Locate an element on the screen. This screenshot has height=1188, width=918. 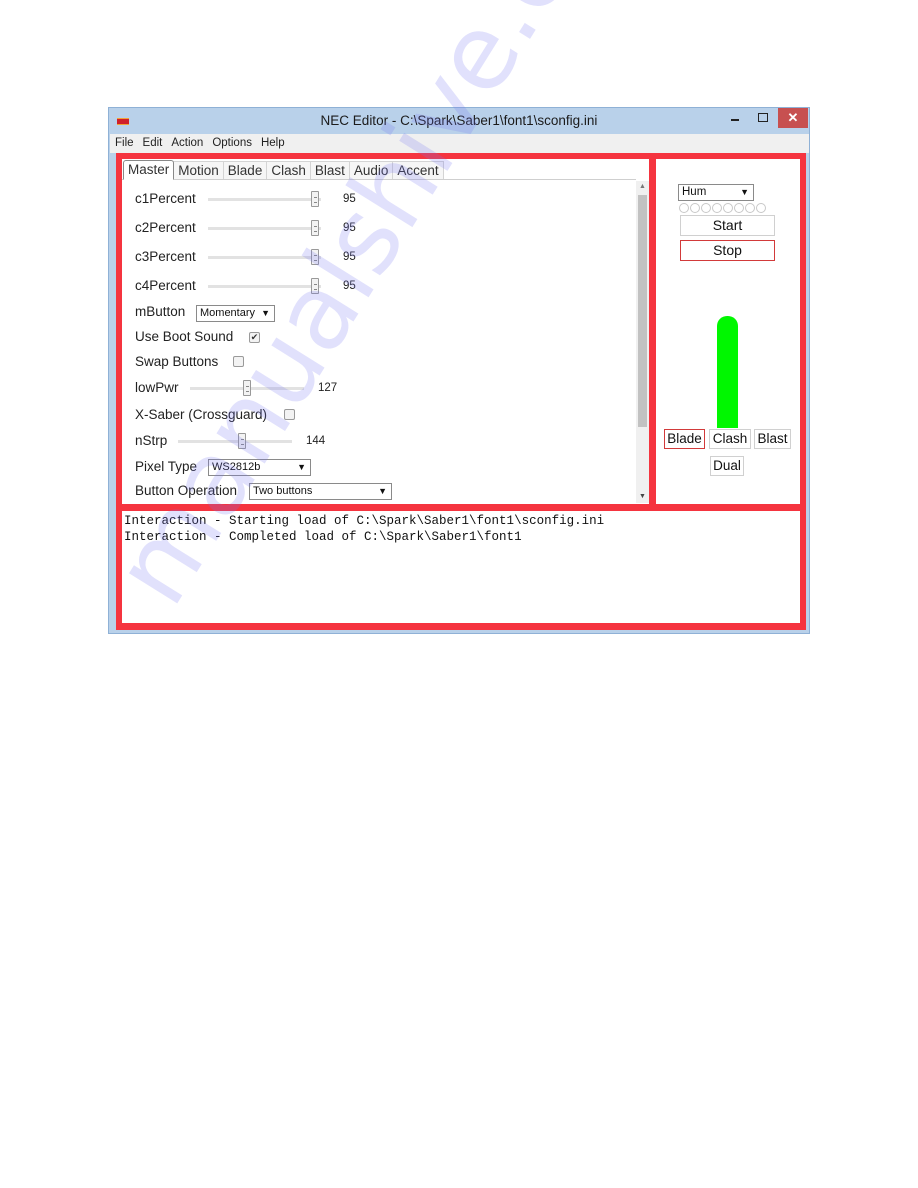
c2percent-label: c2Percent is located at coordinates (165, 227).